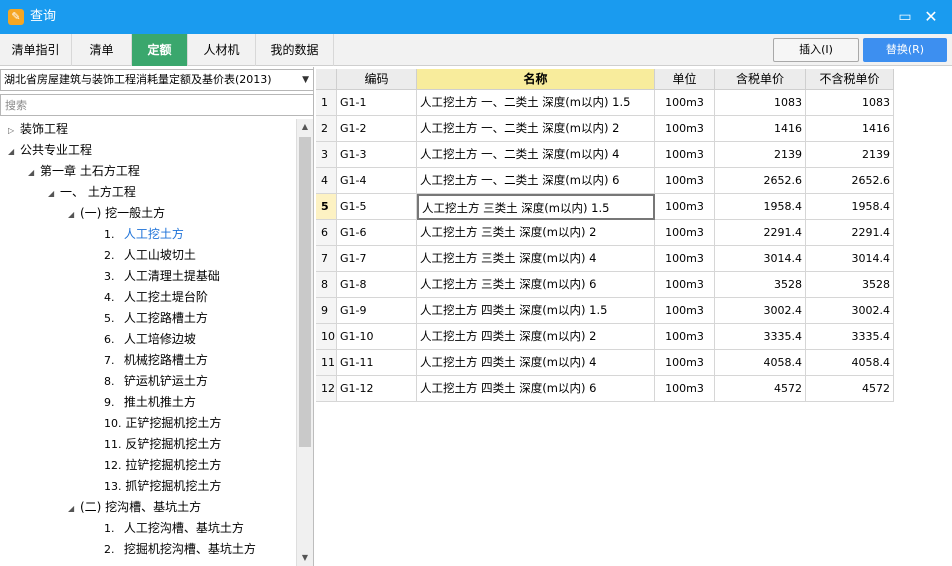 The width and height of the screenshot is (952, 566). What do you see at coordinates (850, 311) in the screenshot?
I see `cell-price-notax: 3002.4` at bounding box center [850, 311].